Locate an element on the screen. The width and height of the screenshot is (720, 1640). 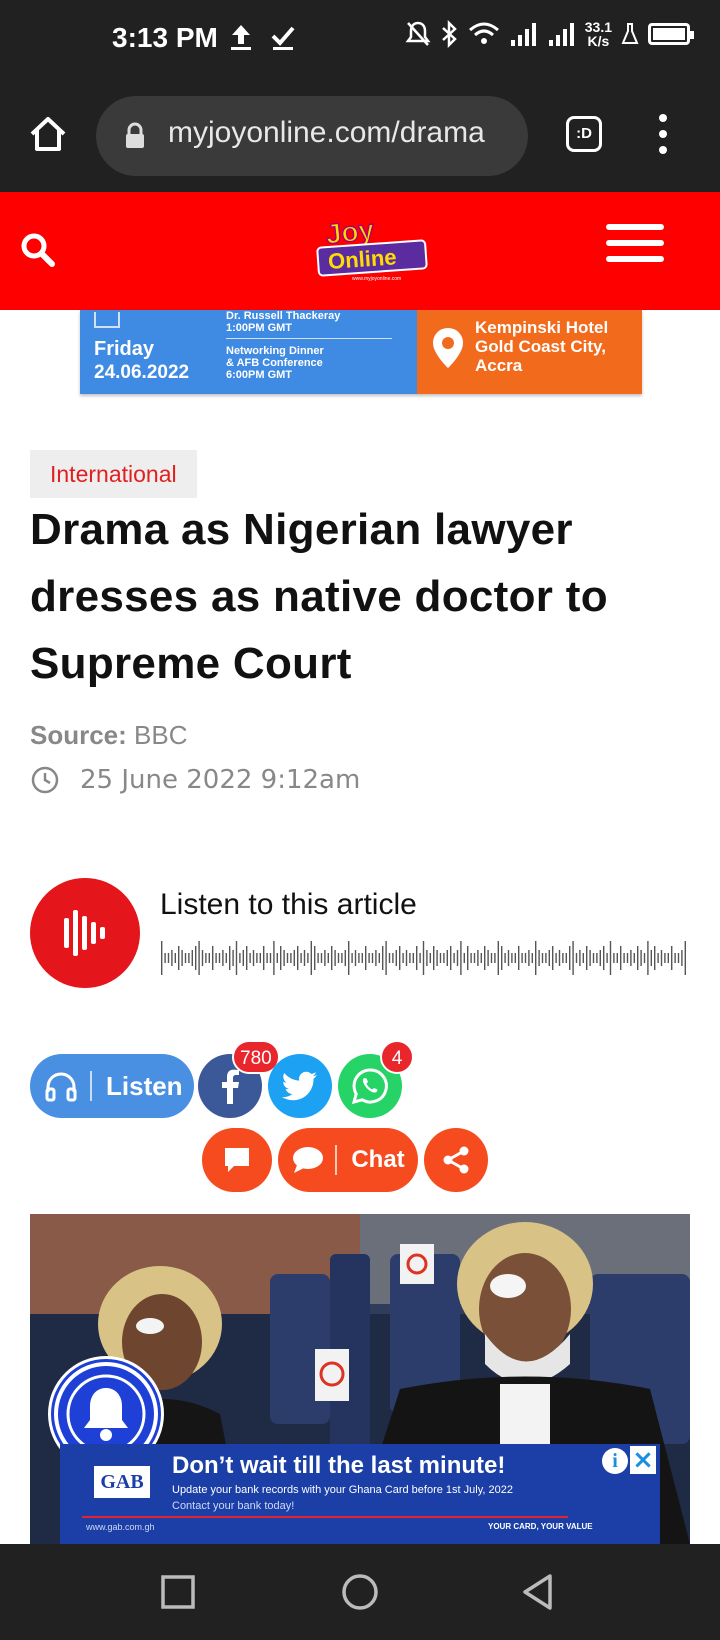
listen-button: Listen is located at coordinates (112, 1086).